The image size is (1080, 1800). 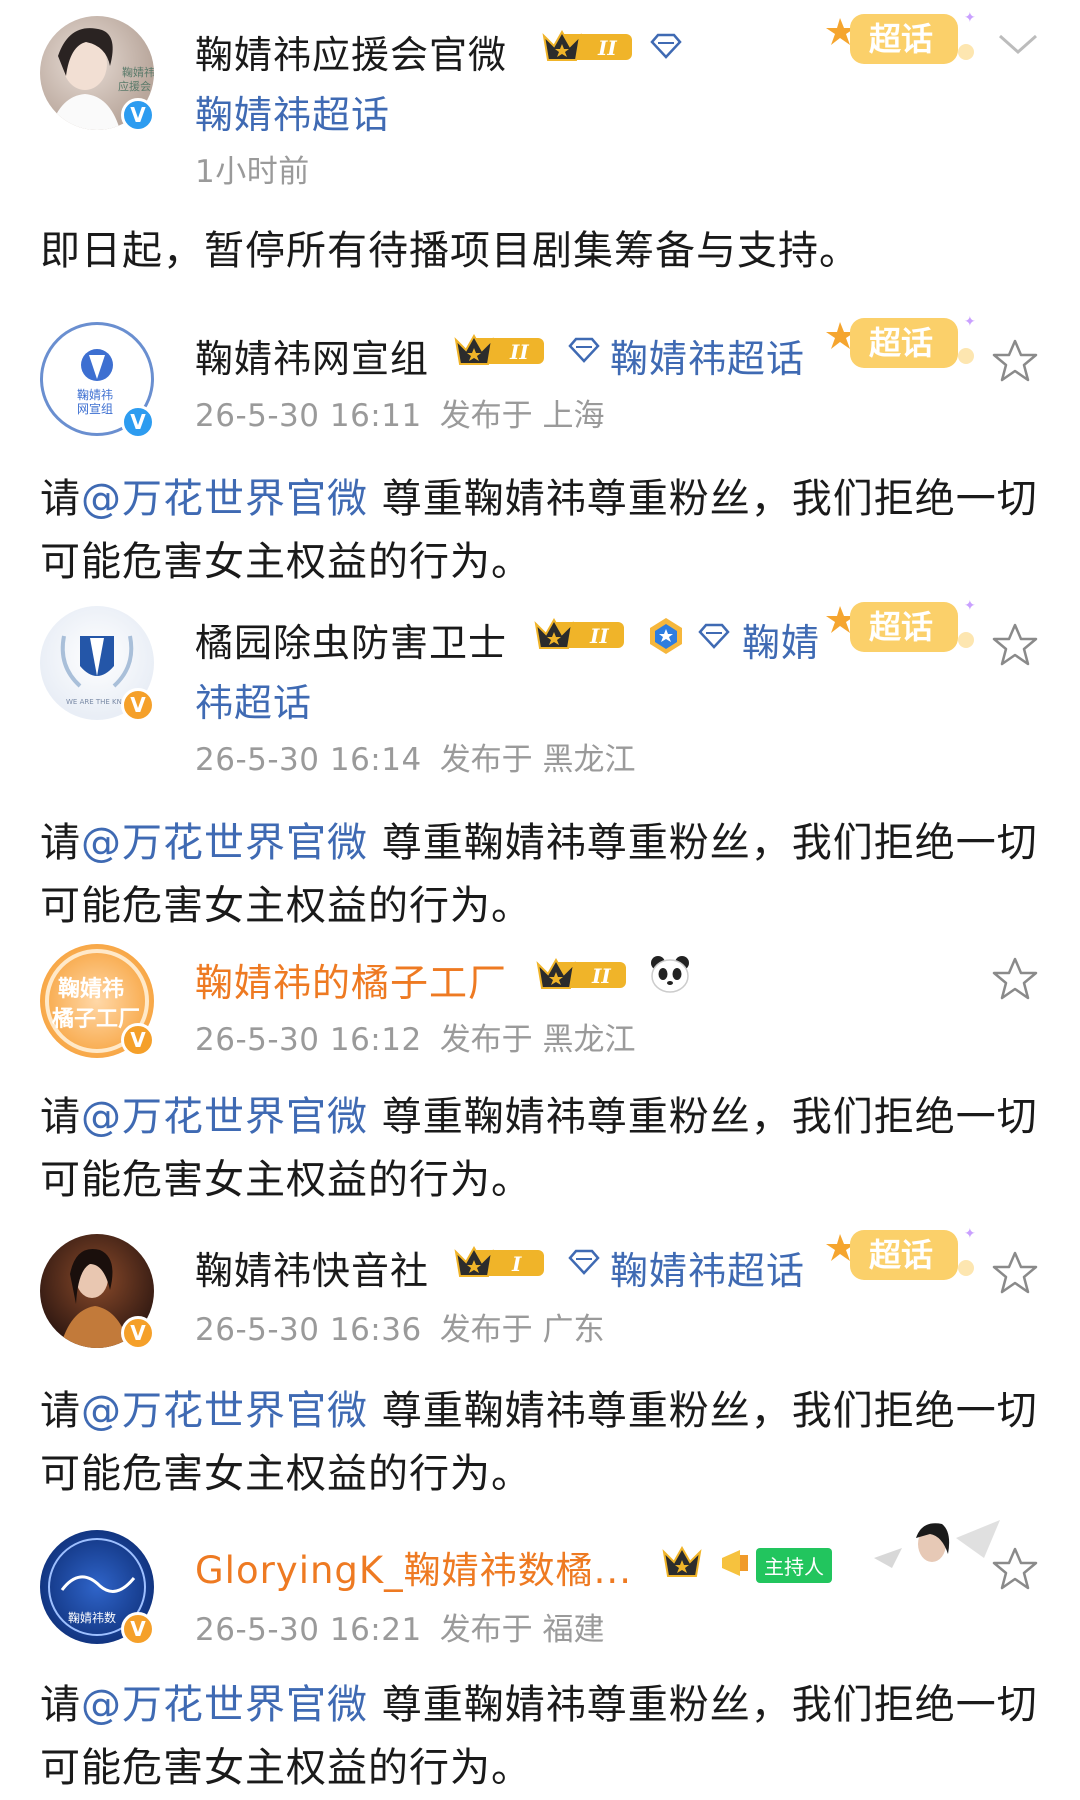 What do you see at coordinates (351, 51) in the screenshot?
I see `author-name: 鞠婧祎应援会官微` at bounding box center [351, 51].